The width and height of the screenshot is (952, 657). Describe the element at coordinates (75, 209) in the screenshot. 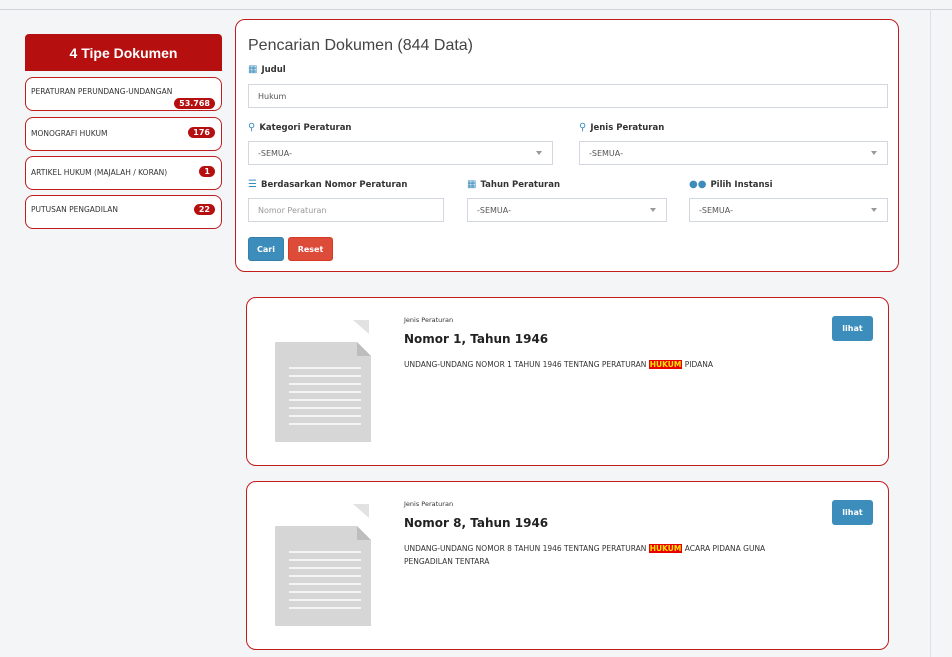

I see `sidebar-item-label: PUTUSAN PENGADILAN` at that location.